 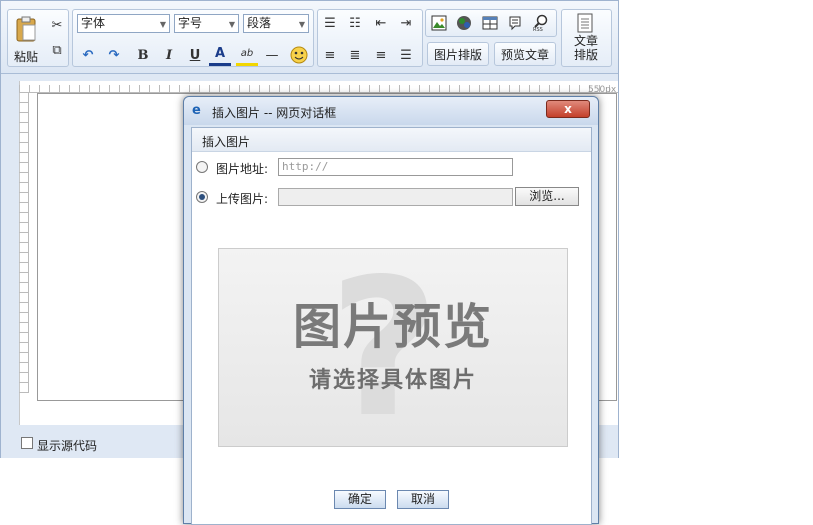 What do you see at coordinates (391, 140) in the screenshot?
I see `dialog-section-header: 插入图片` at bounding box center [391, 140].